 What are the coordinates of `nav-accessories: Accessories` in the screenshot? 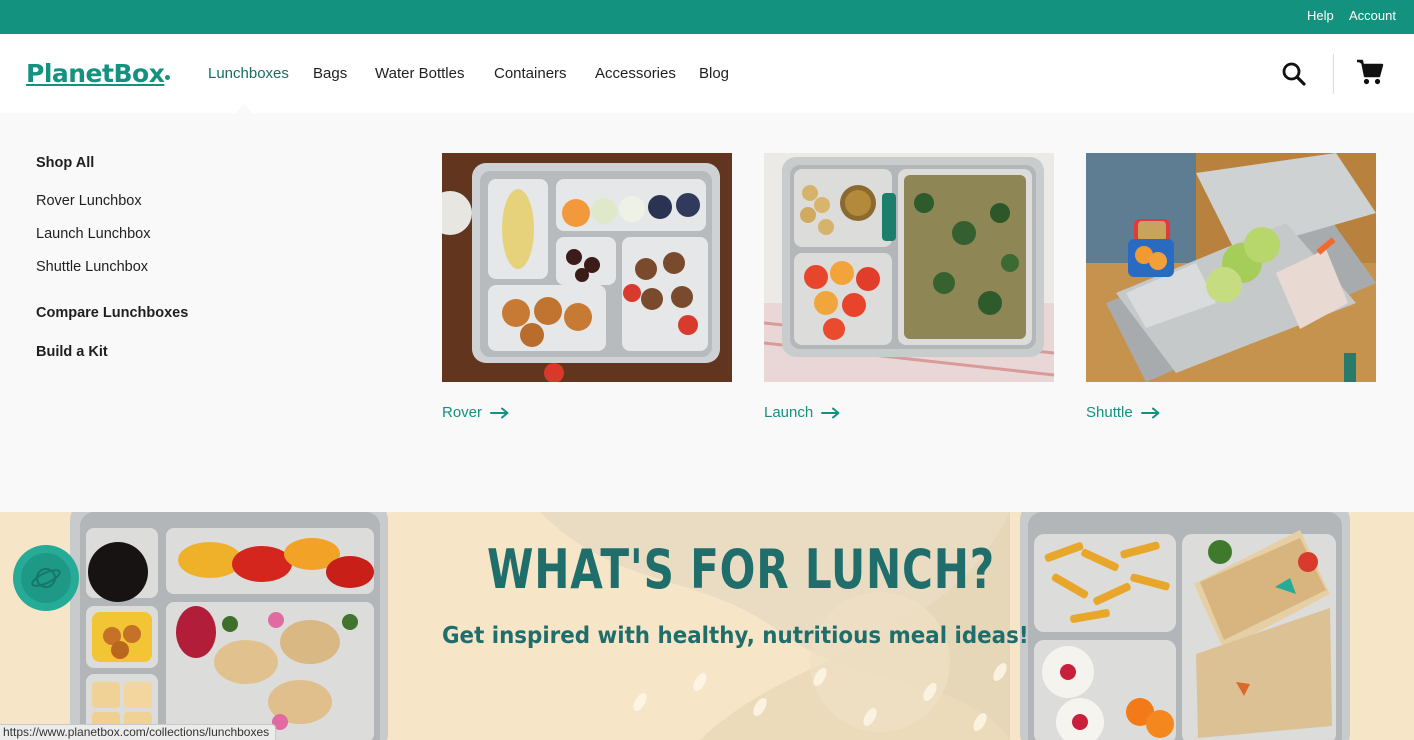 It's located at (635, 73).